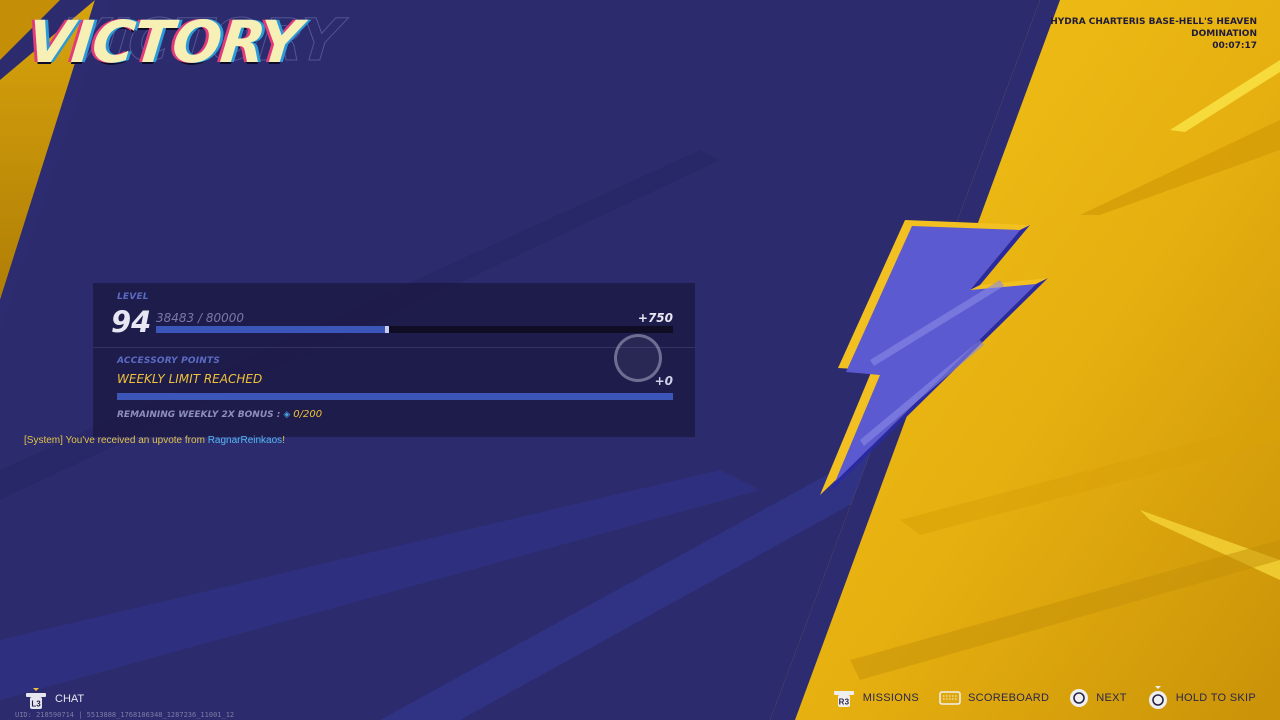  Describe the element at coordinates (1111, 698) in the screenshot. I see `next-label: NEXT` at that location.